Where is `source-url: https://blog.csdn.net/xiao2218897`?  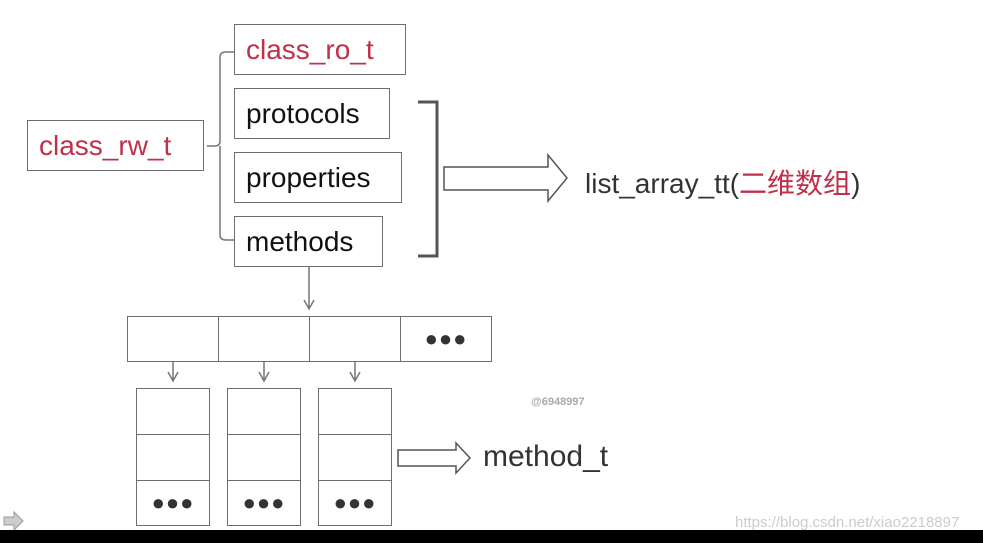
source-url: https://blog.csdn.net/xiao2218897 is located at coordinates (847, 522).